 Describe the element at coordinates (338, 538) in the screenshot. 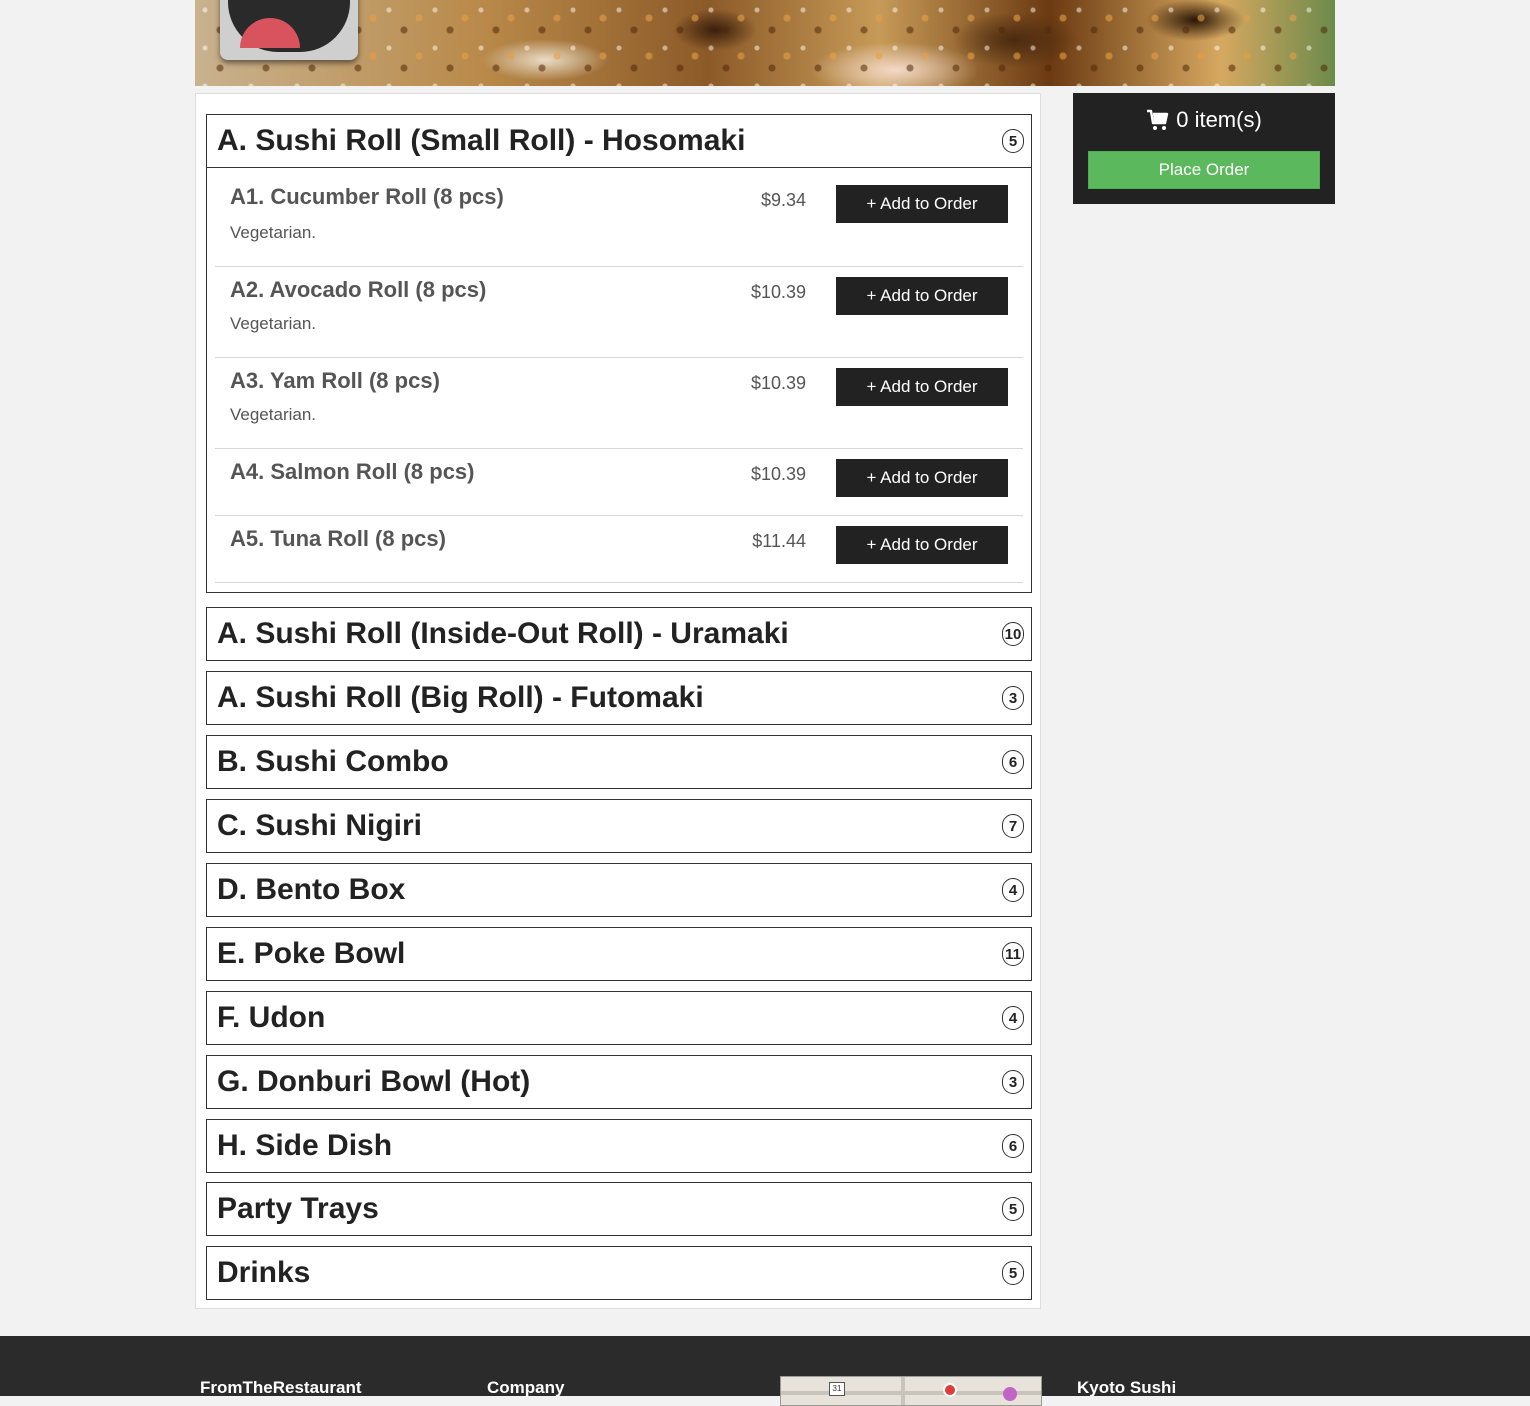

I see `menu-item-name: A5. Tuna Roll (8 pcs)` at that location.